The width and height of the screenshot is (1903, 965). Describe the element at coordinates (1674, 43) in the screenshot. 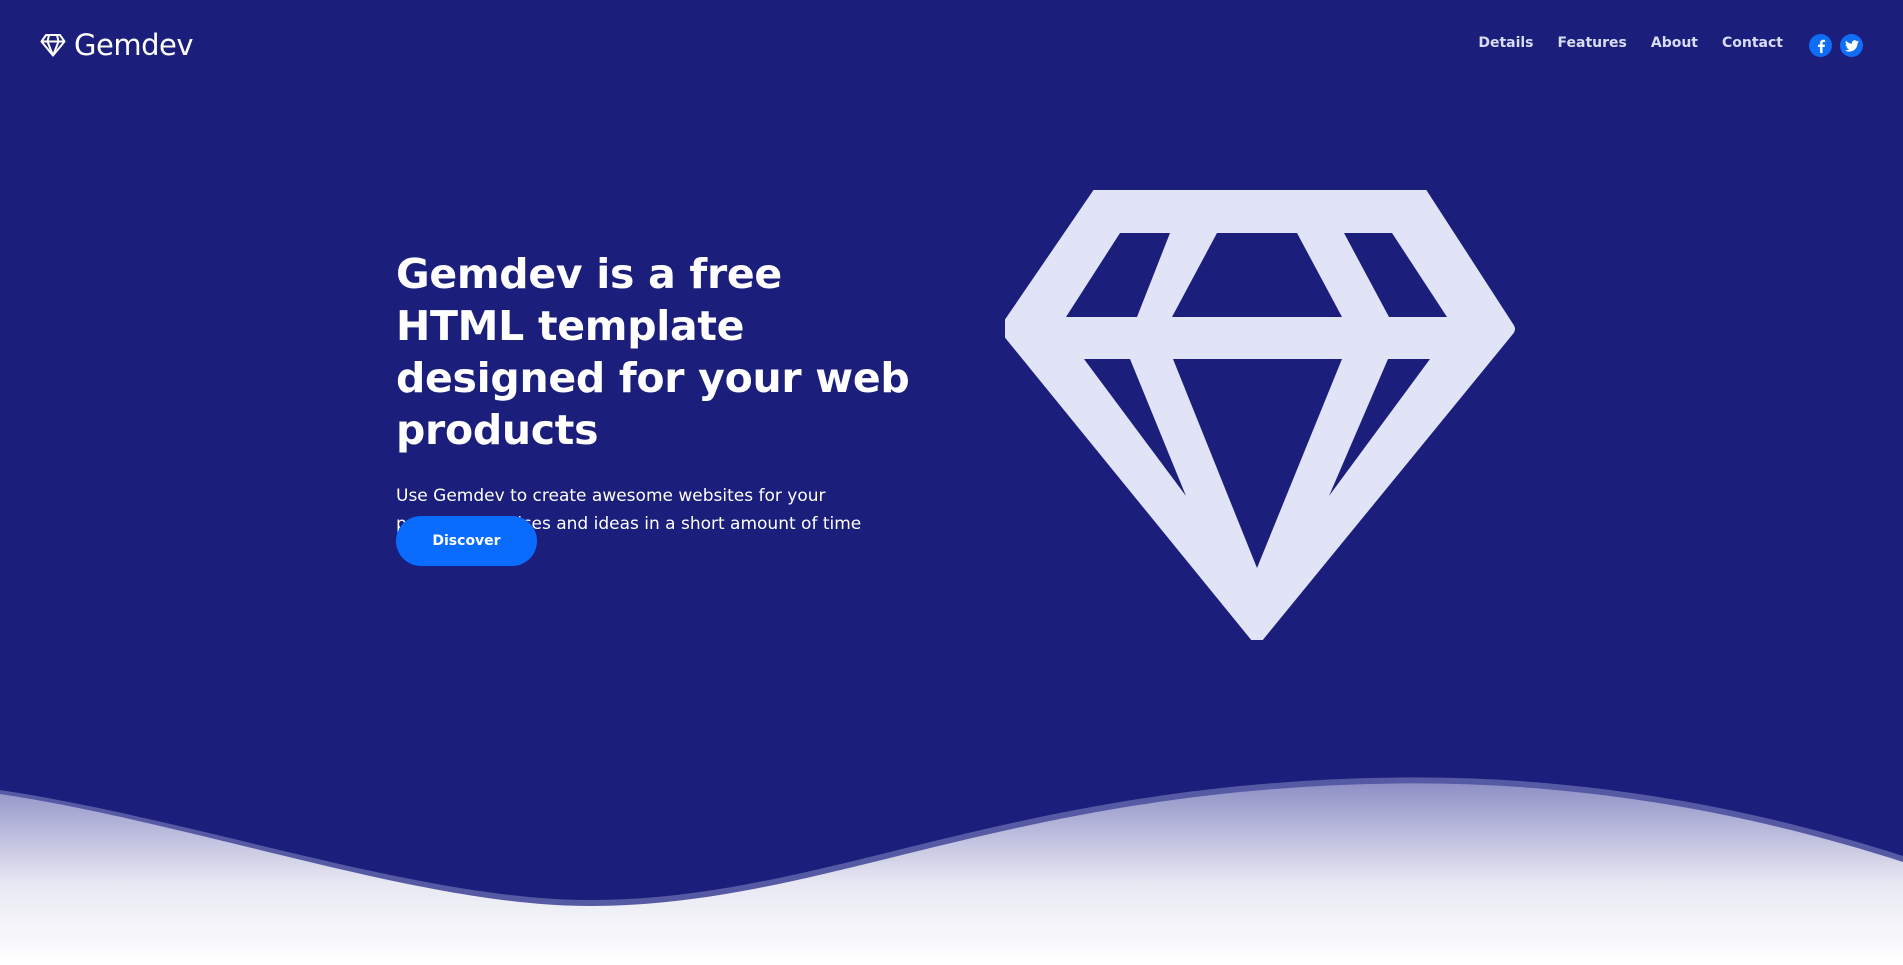

I see `nav-link-about: About` at that location.